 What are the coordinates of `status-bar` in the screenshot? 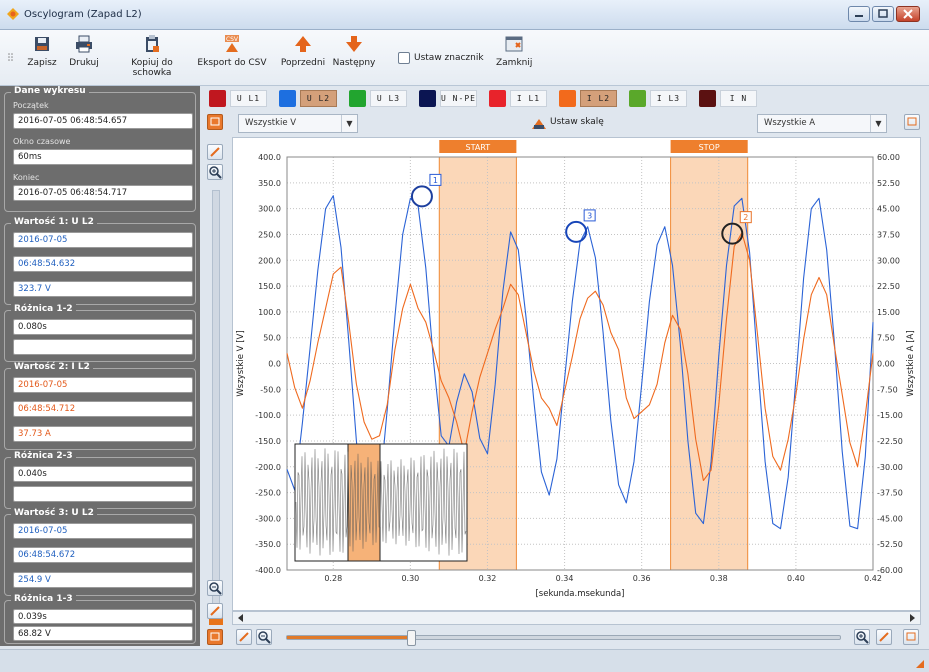 It's located at (464, 660).